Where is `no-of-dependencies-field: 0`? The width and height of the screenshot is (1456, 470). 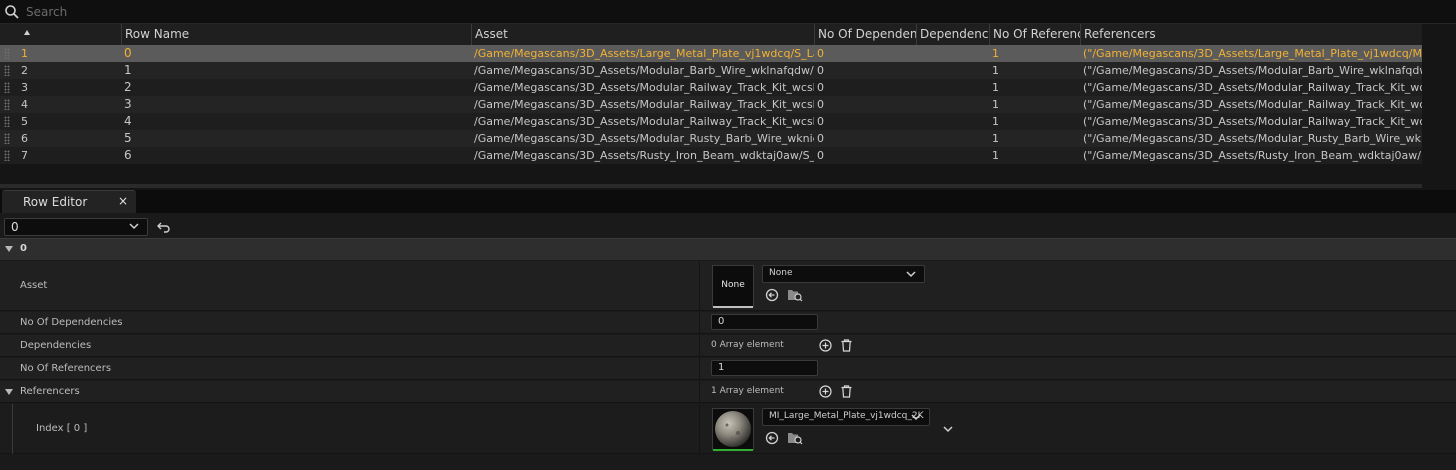 no-of-dependencies-field: 0 is located at coordinates (764, 322).